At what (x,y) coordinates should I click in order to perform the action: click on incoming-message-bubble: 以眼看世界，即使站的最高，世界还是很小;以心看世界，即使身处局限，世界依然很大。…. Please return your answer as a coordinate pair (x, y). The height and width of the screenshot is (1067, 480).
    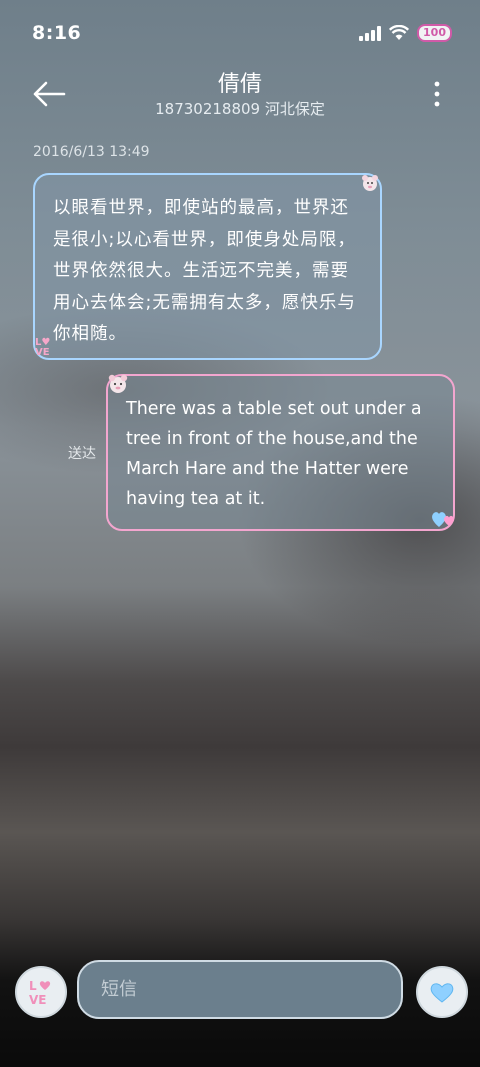
    Looking at the image, I should click on (207, 266).